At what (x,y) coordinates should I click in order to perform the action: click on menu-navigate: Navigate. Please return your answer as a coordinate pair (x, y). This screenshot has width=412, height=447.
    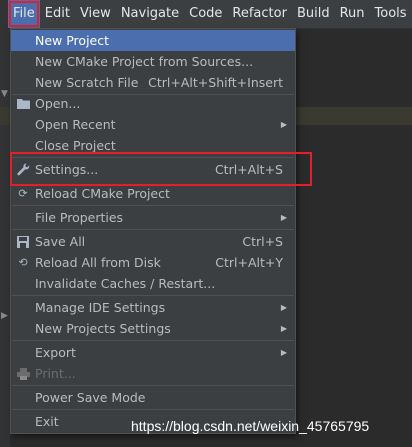
    Looking at the image, I should click on (150, 14).